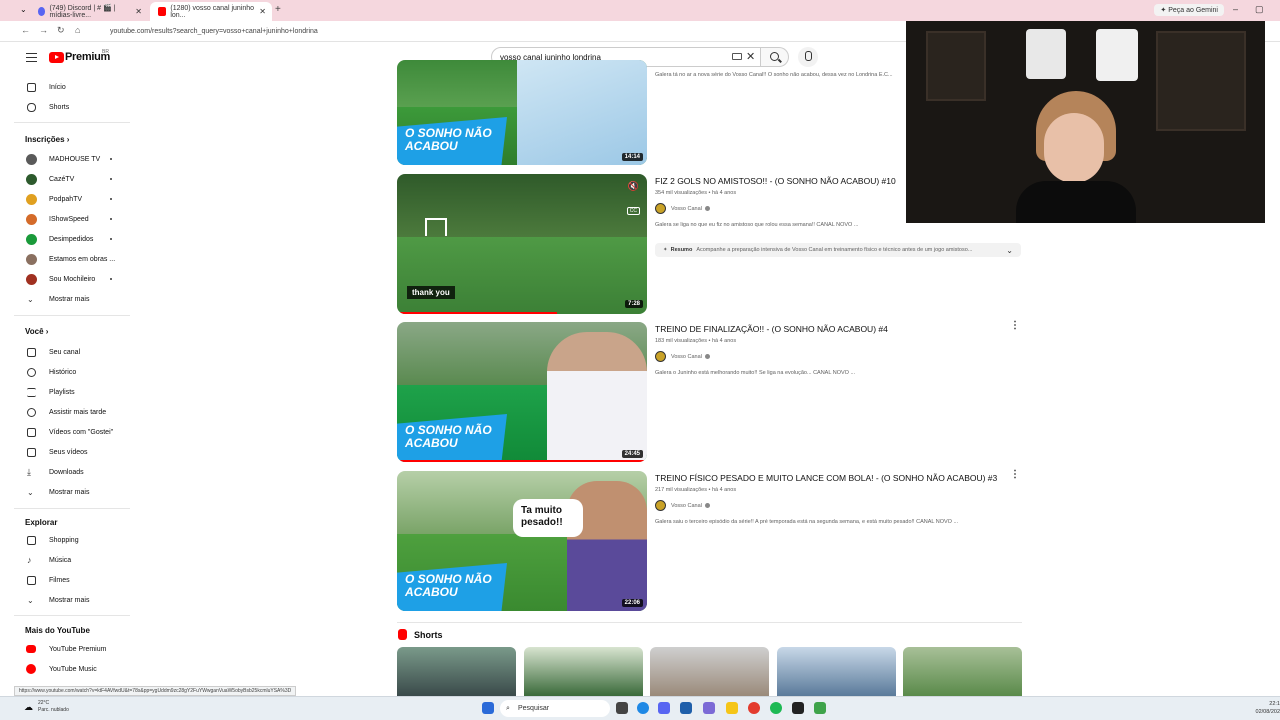 The image size is (1280, 720). I want to click on sidebar-item-shorts: Shorts, so click(72, 107).